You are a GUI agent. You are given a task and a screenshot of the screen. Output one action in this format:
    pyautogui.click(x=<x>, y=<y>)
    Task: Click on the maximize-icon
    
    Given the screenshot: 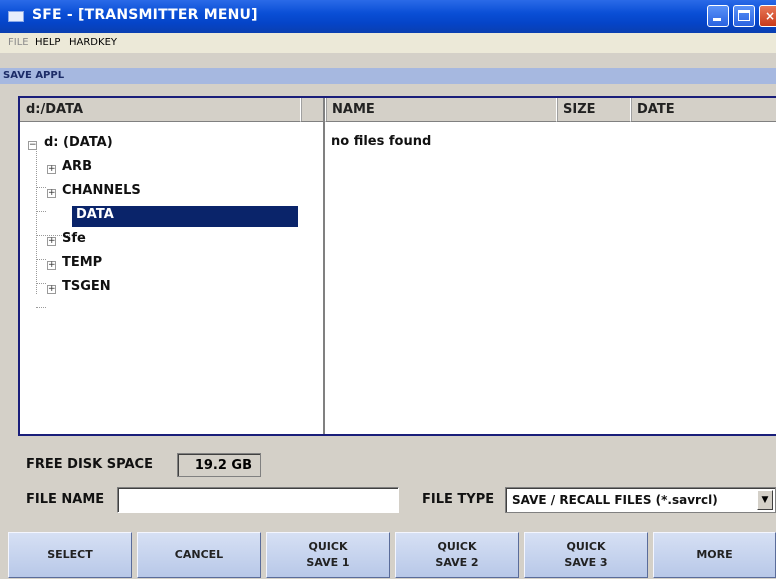 What is the action you would take?
    pyautogui.click(x=744, y=15)
    